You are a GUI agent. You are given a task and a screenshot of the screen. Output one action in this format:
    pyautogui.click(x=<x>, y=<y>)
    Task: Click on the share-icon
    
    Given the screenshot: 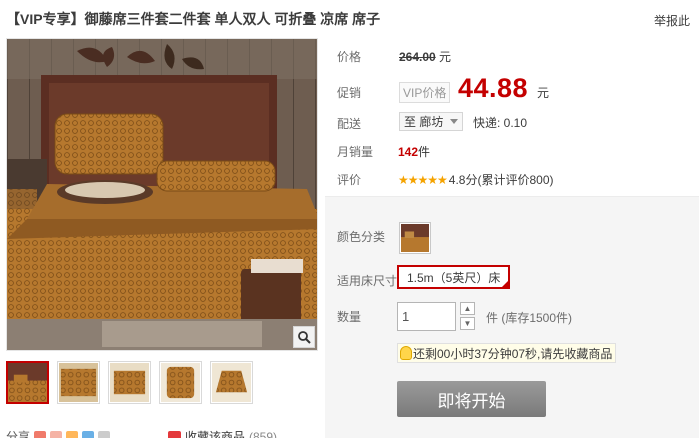 What is the action you would take?
    pyautogui.click(x=56, y=434)
    